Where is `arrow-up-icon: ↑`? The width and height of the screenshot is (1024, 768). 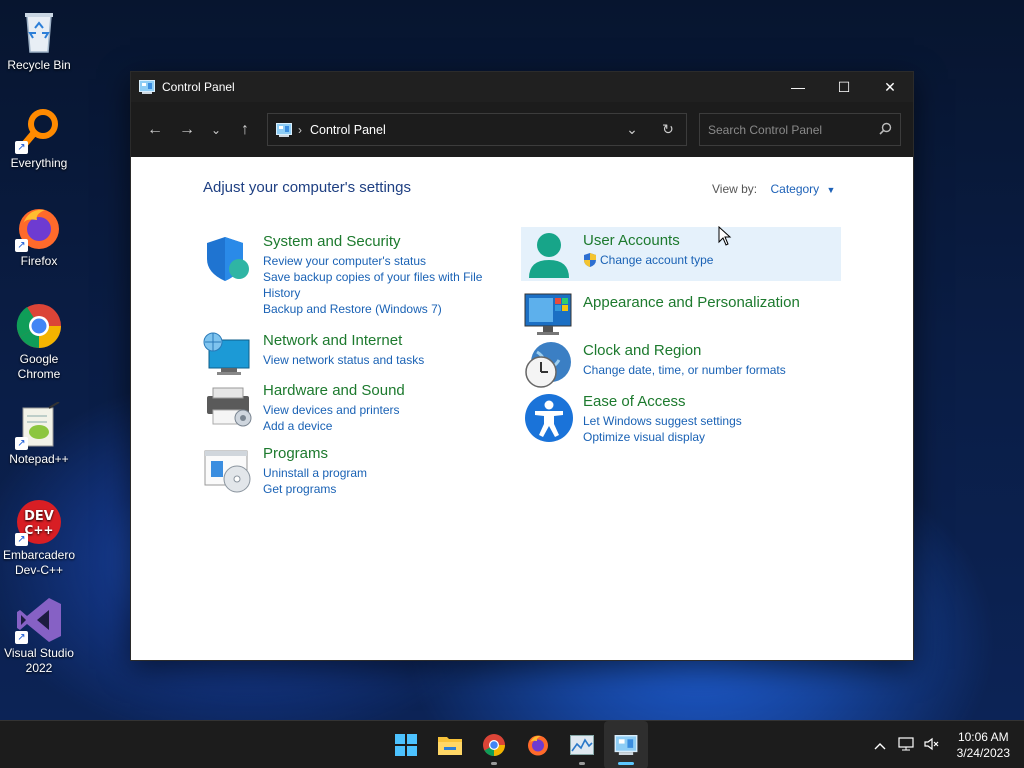
arrow-up-icon: ↑ is located at coordinates (245, 129).